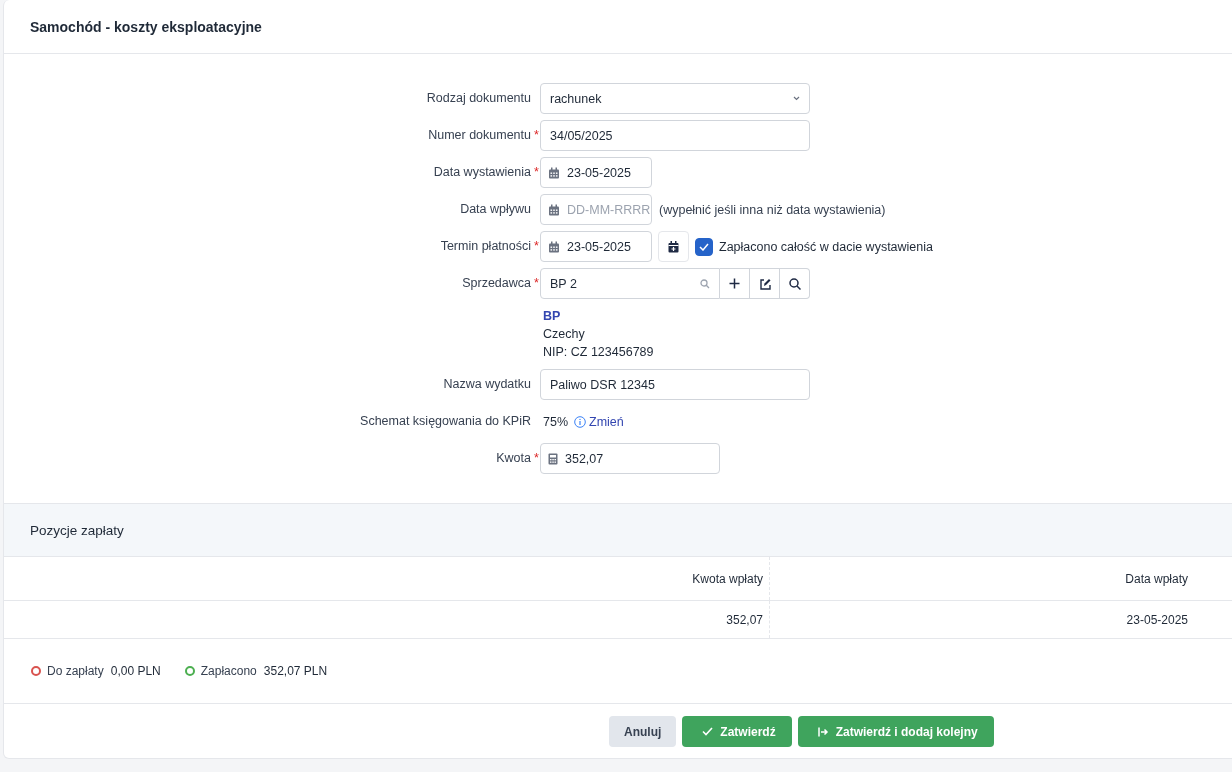 The height and width of the screenshot is (772, 1232). What do you see at coordinates (1157, 620) in the screenshot?
I see `table-cell-text: 23-05-2025` at bounding box center [1157, 620].